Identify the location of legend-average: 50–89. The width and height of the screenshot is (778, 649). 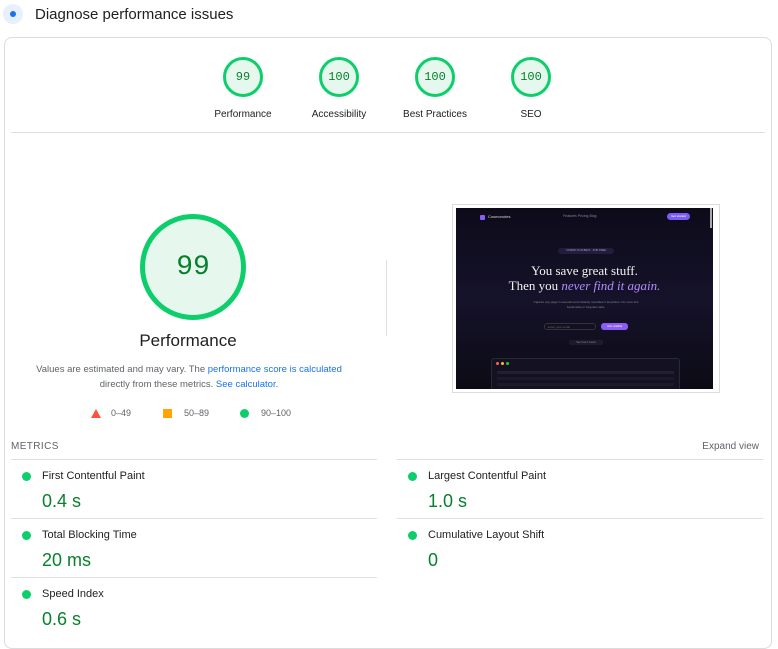
(186, 413).